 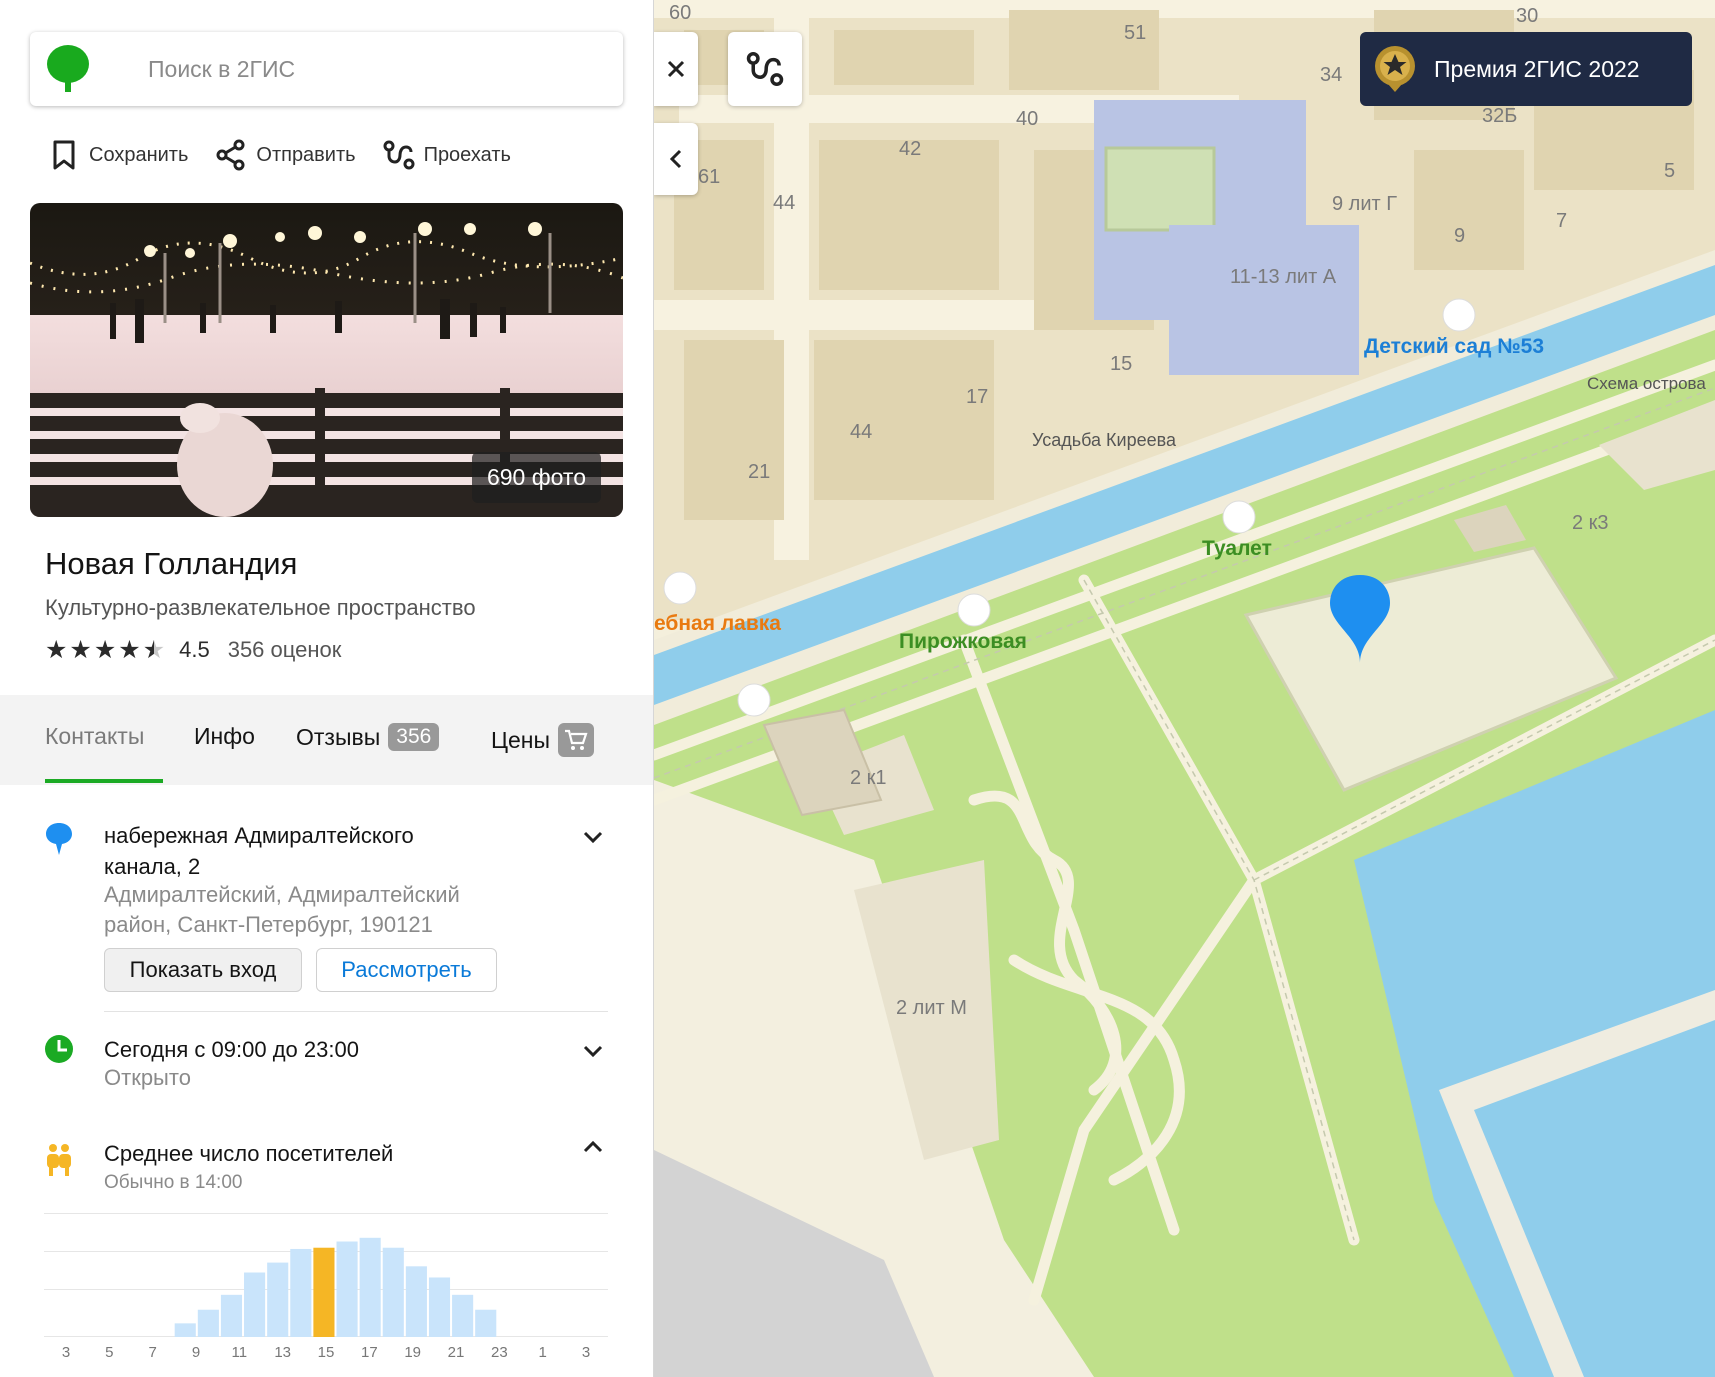 I want to click on place-photo: 690 фото, so click(x=326, y=360).